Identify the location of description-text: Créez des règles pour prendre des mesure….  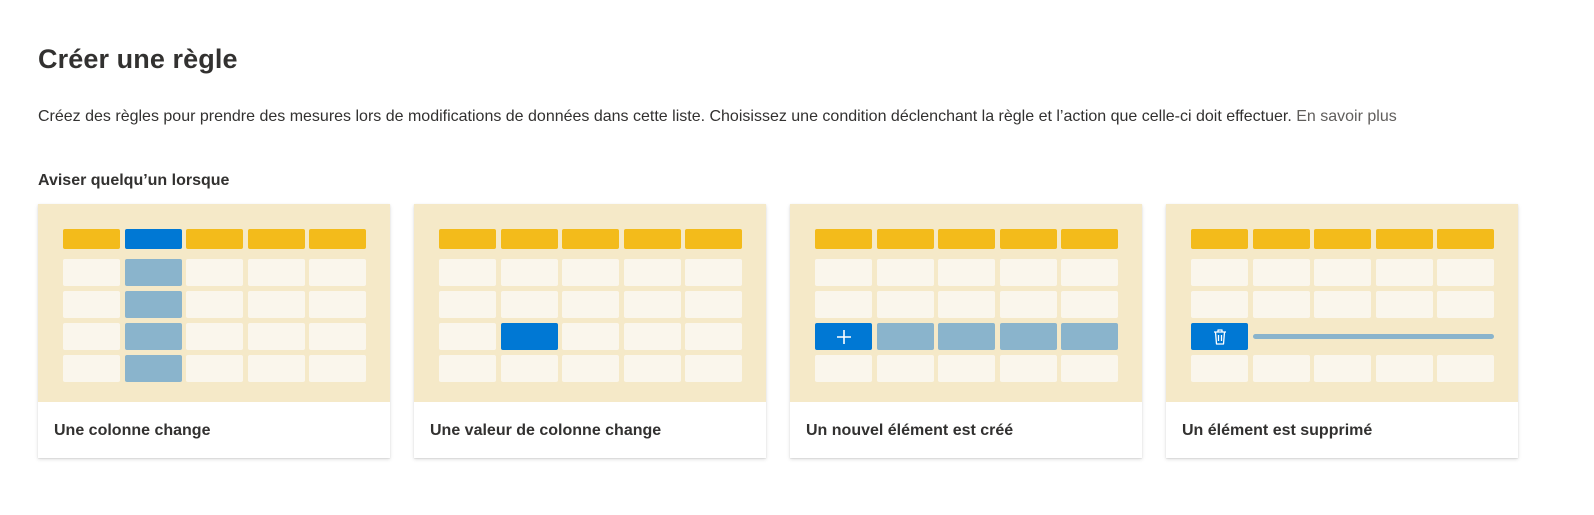
(665, 116).